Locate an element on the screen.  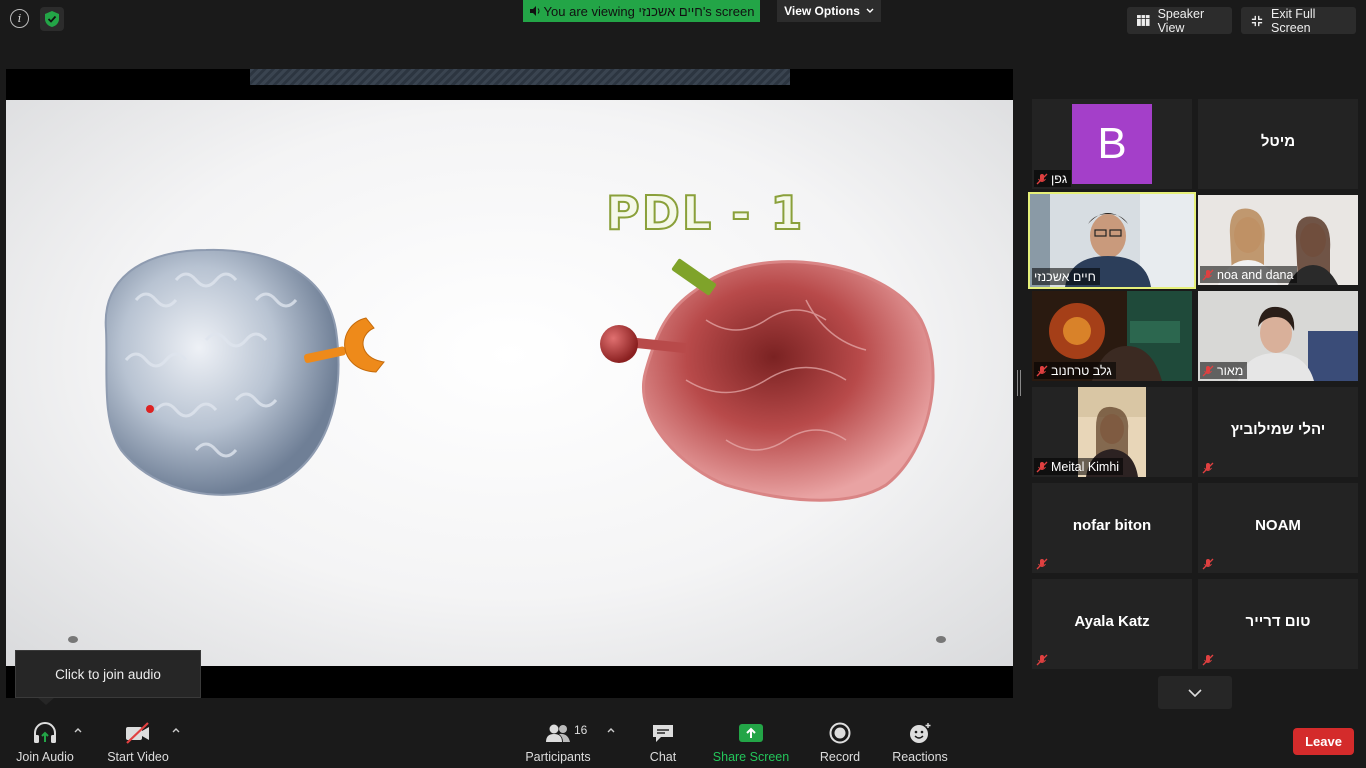
headphones-icon is located at coordinates (45, 732).